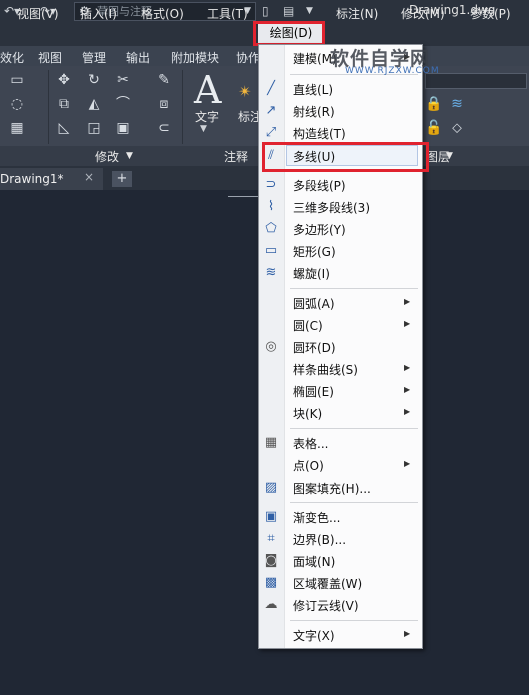 This screenshot has width=529, height=695. Describe the element at coordinates (17, 128) in the screenshot. I see `hatch-icon: ▦` at that location.